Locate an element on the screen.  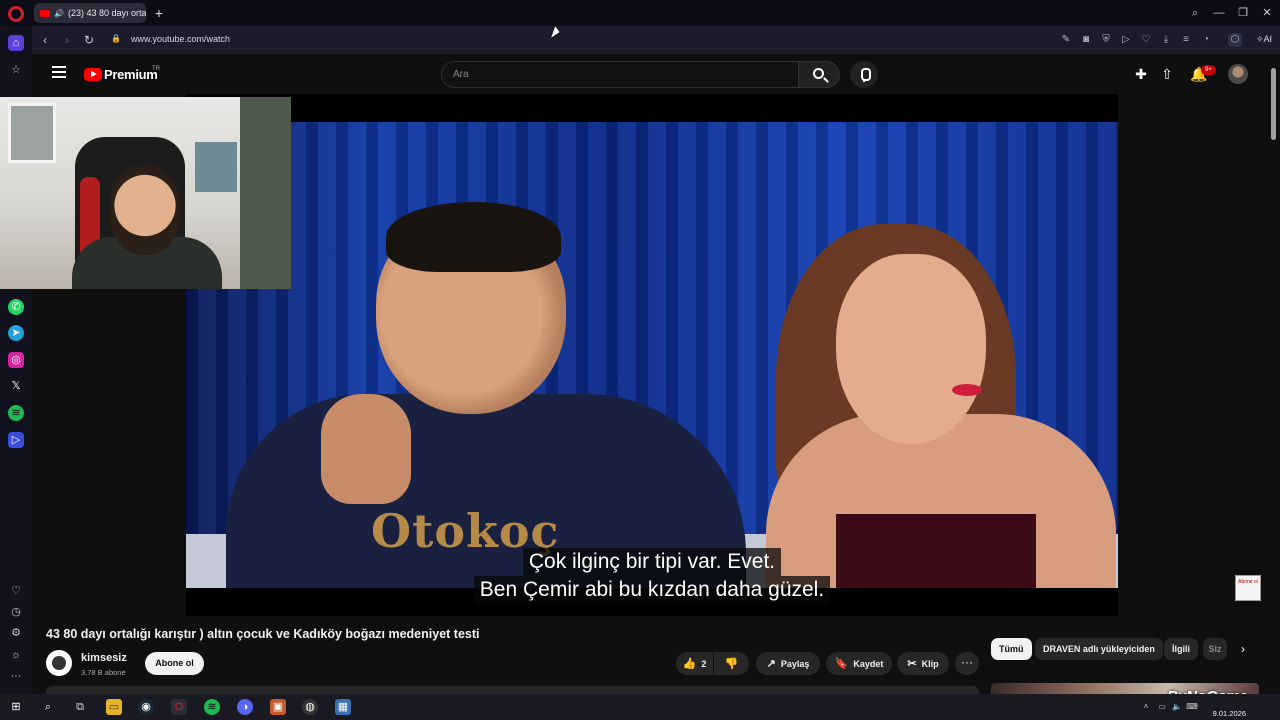
subscribe-button: Abone ol is located at coordinates (174, 663).